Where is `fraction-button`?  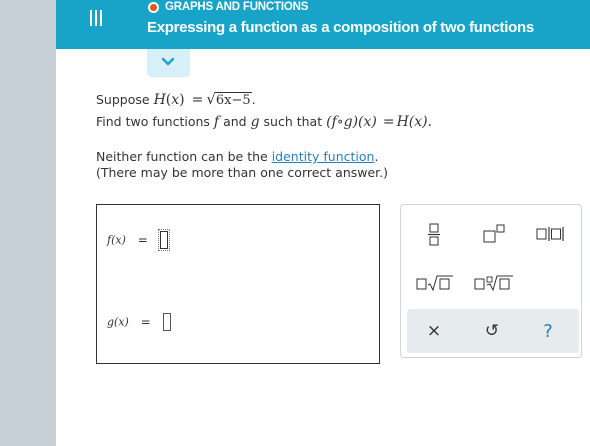
fraction-button is located at coordinates (434, 234).